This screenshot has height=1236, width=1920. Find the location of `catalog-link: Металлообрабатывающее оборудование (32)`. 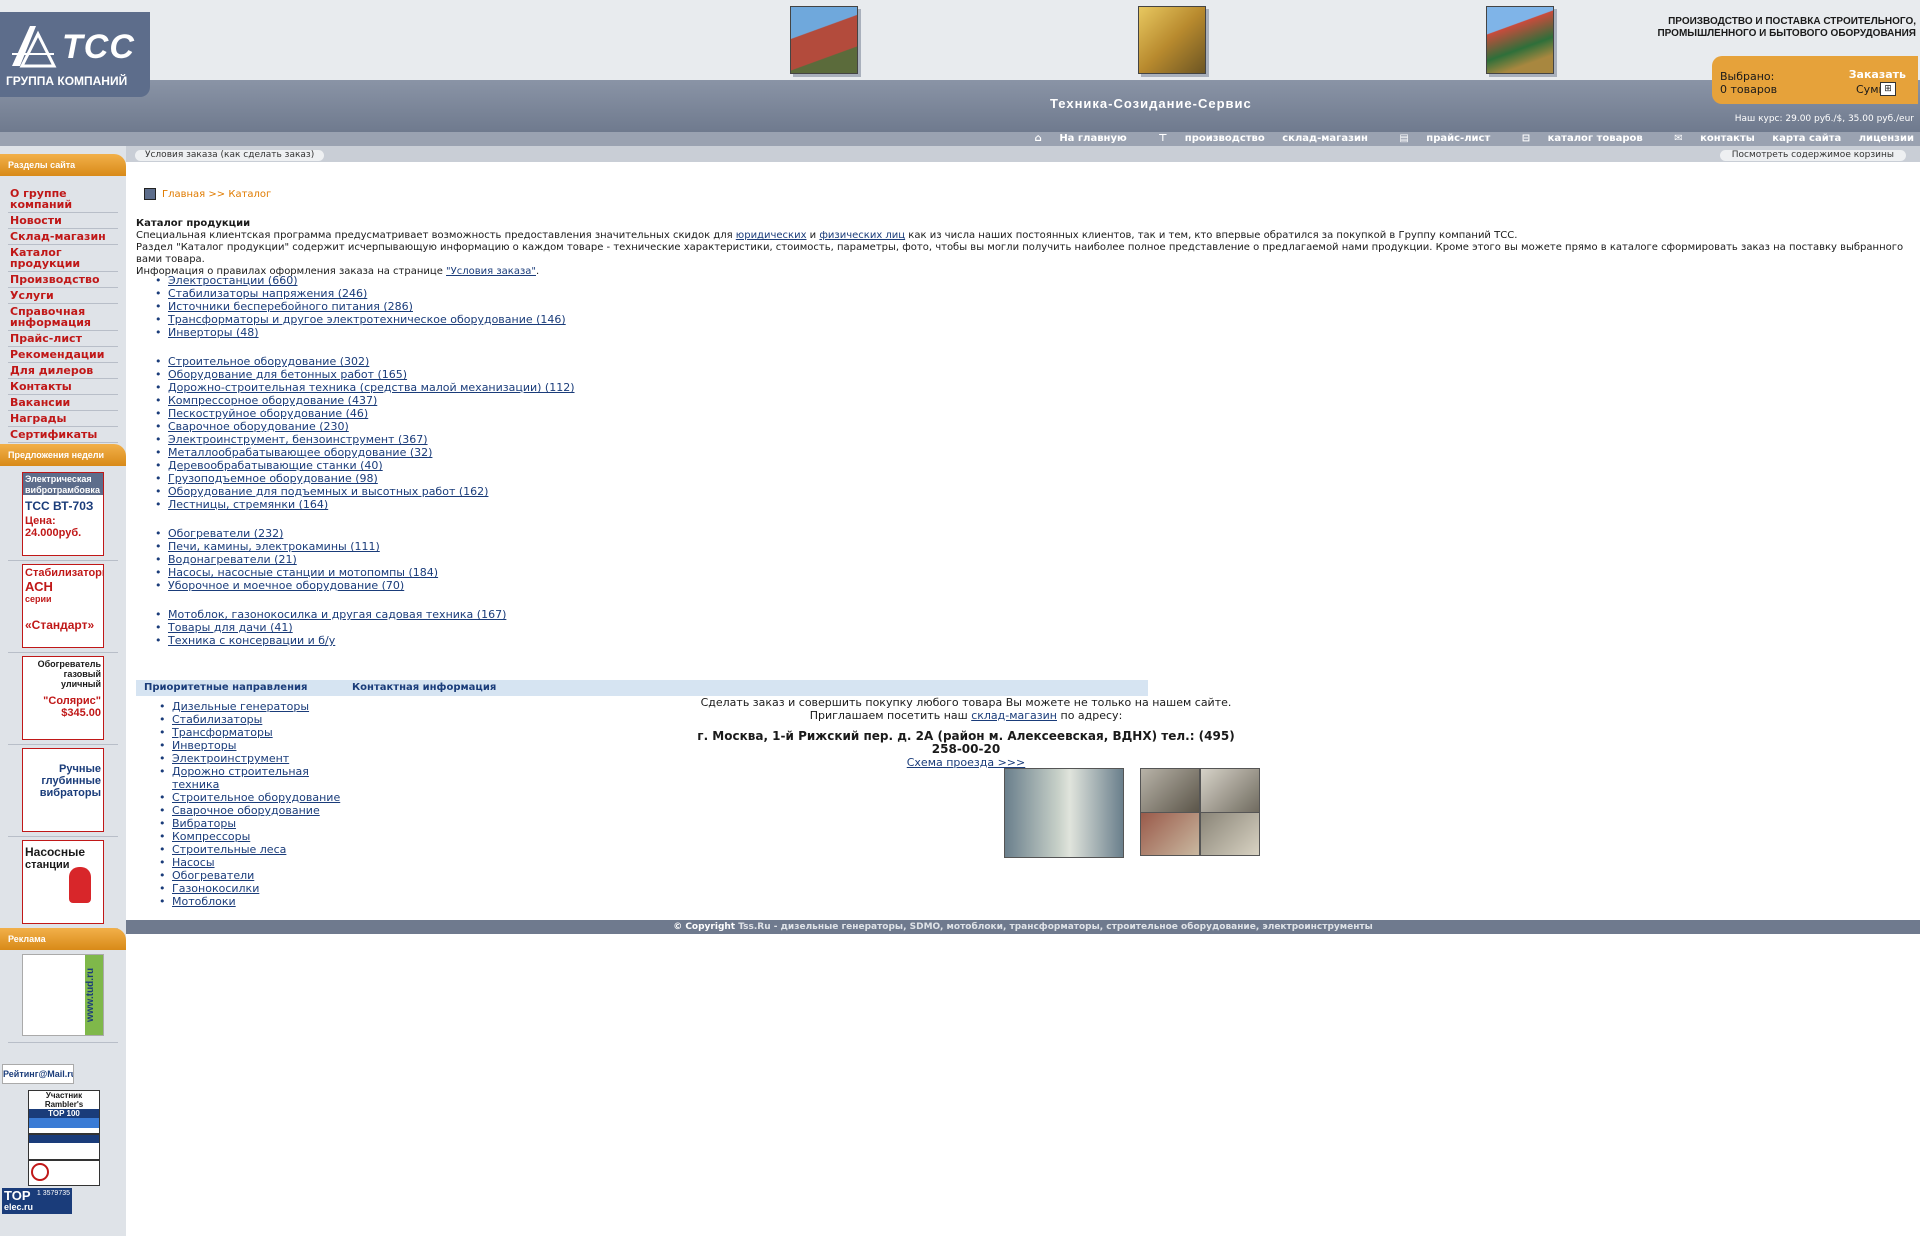

catalog-link: Металлообрабатывающее оборудование (32) is located at coordinates (300, 452).